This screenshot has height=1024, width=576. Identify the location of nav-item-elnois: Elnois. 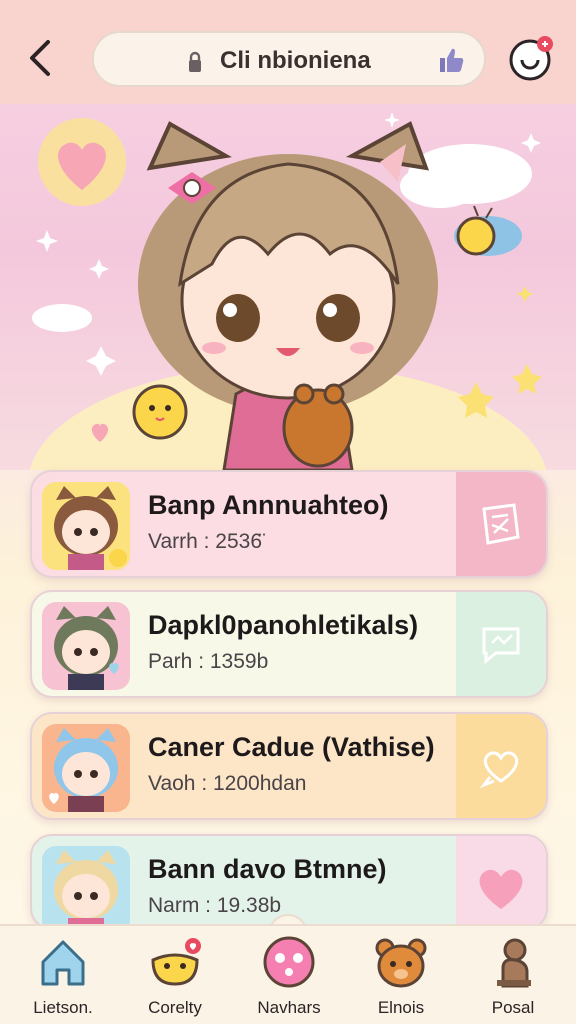
(401, 978).